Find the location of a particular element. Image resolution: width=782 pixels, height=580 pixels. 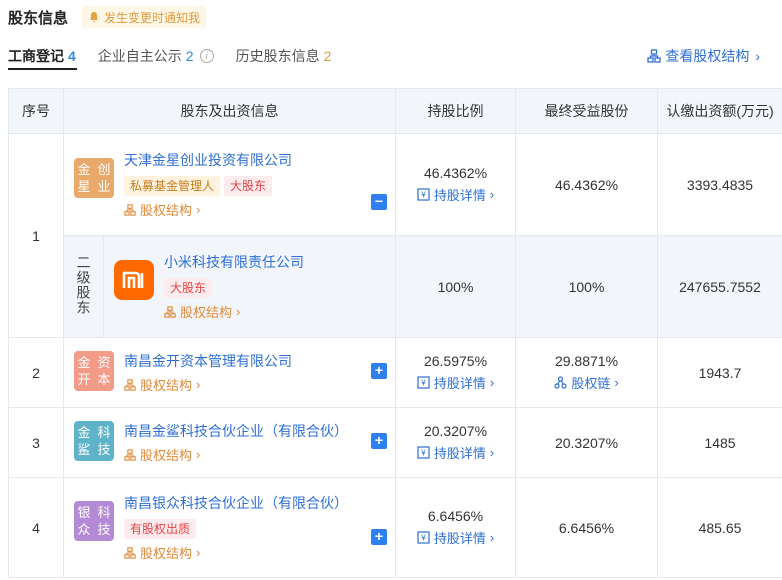

company-logo: 金鲨 科技 is located at coordinates (94, 441).